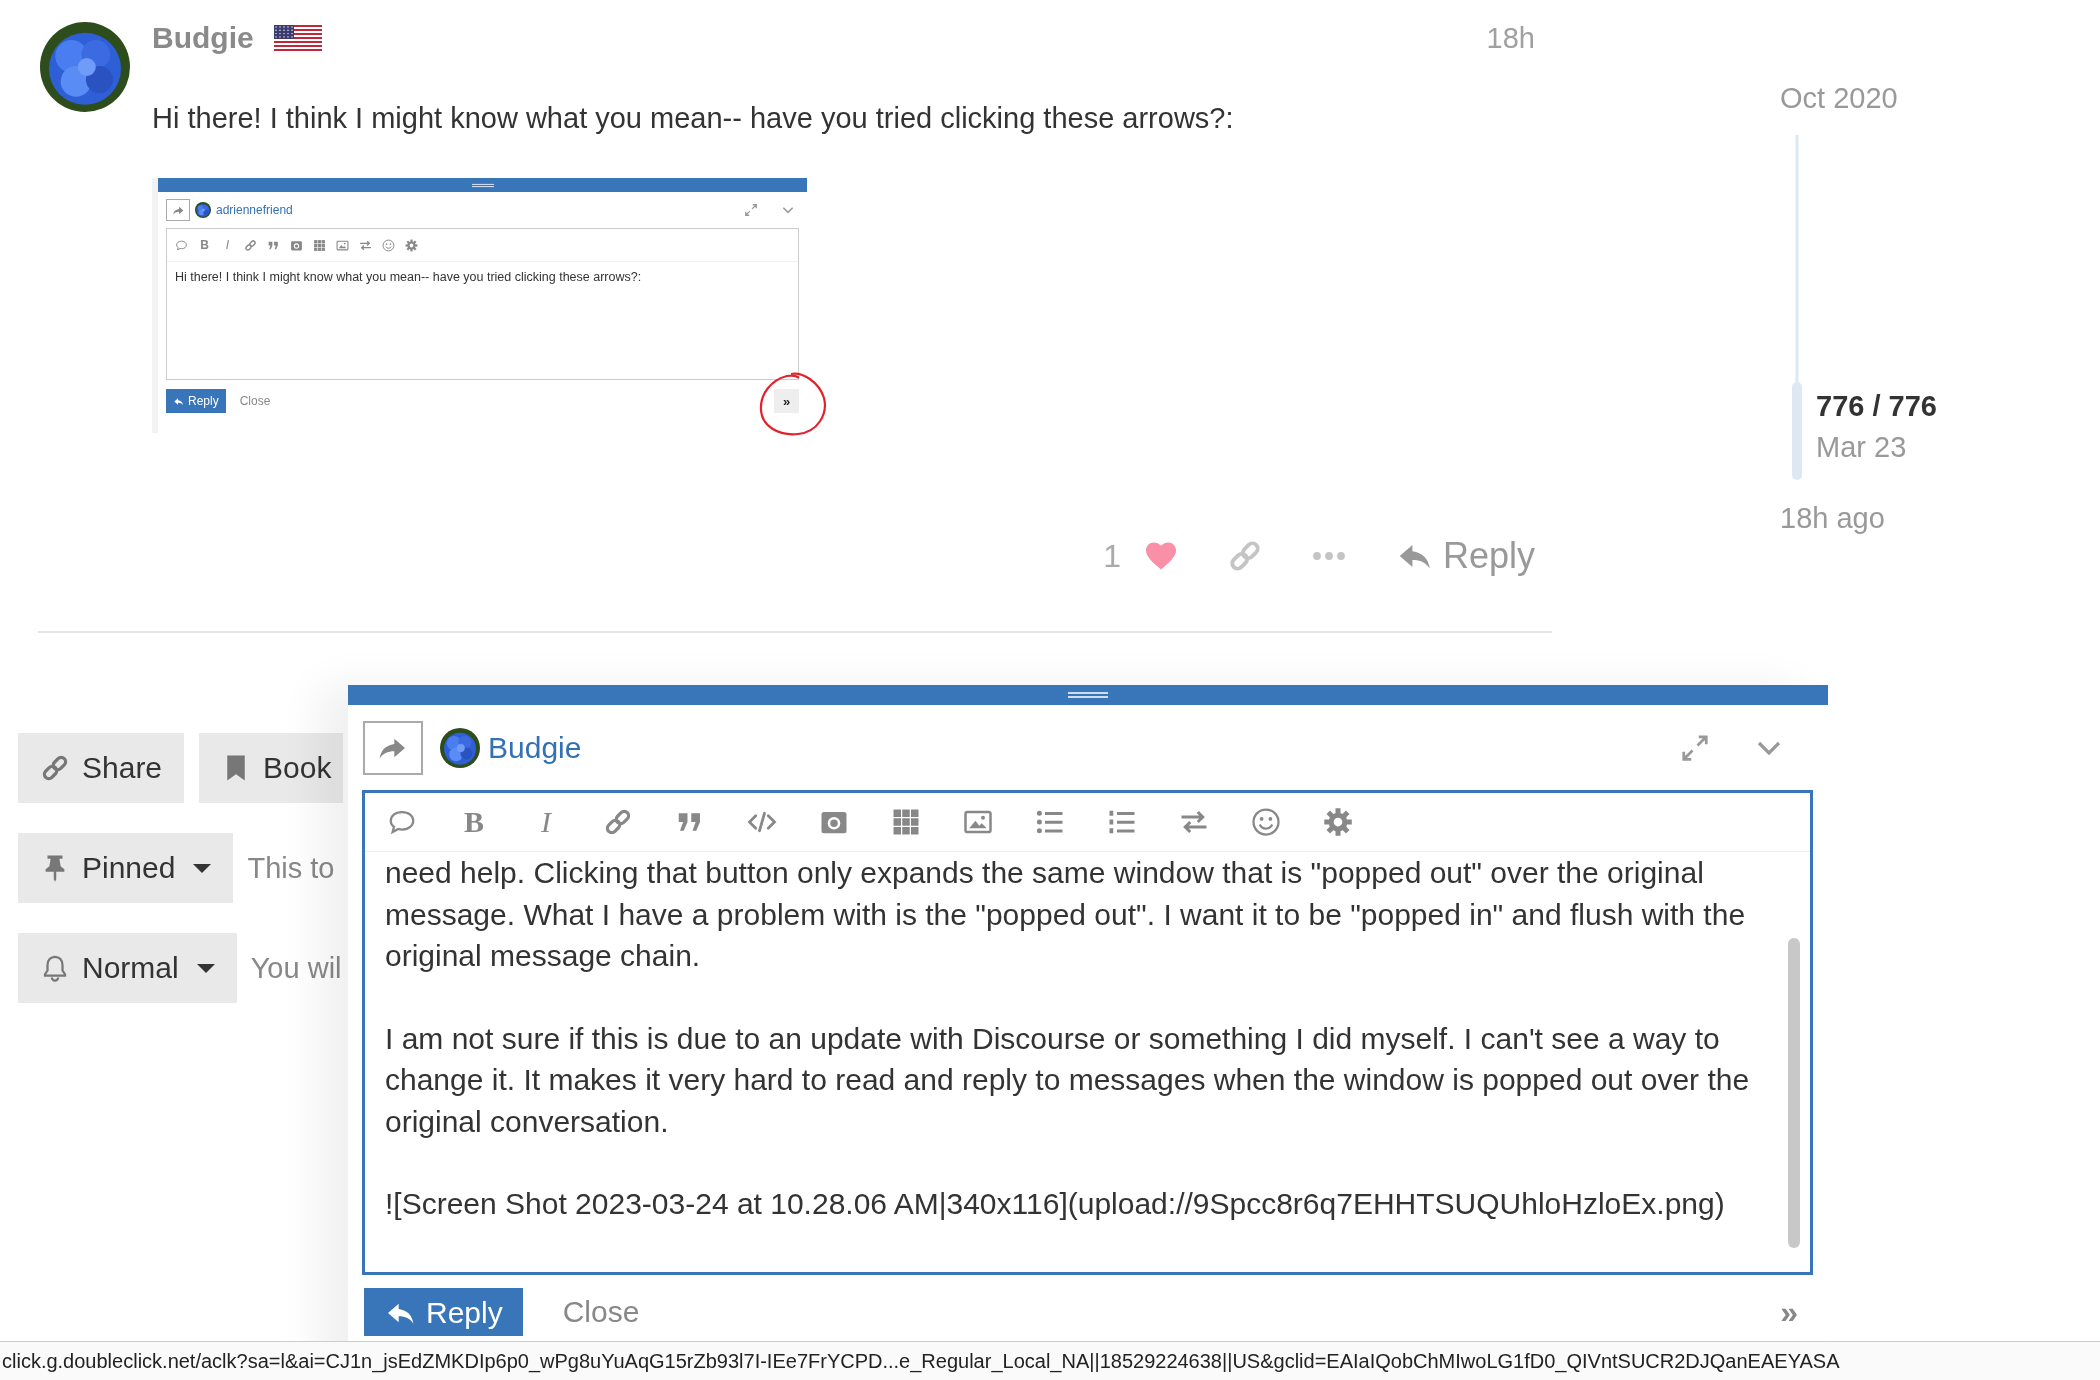 This screenshot has width=2100, height=1380. What do you see at coordinates (1876, 406) in the screenshot?
I see `post-position: 776 / 776` at bounding box center [1876, 406].